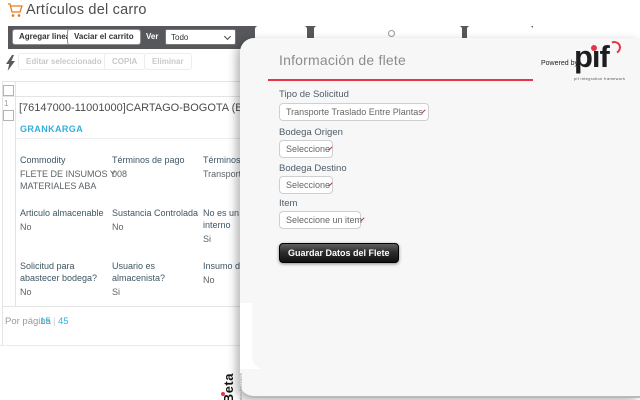 This screenshot has width=640, height=400. Describe the element at coordinates (139, 279) in the screenshot. I see `field-warehouse-user: Usuario es almacenista? Si` at that location.